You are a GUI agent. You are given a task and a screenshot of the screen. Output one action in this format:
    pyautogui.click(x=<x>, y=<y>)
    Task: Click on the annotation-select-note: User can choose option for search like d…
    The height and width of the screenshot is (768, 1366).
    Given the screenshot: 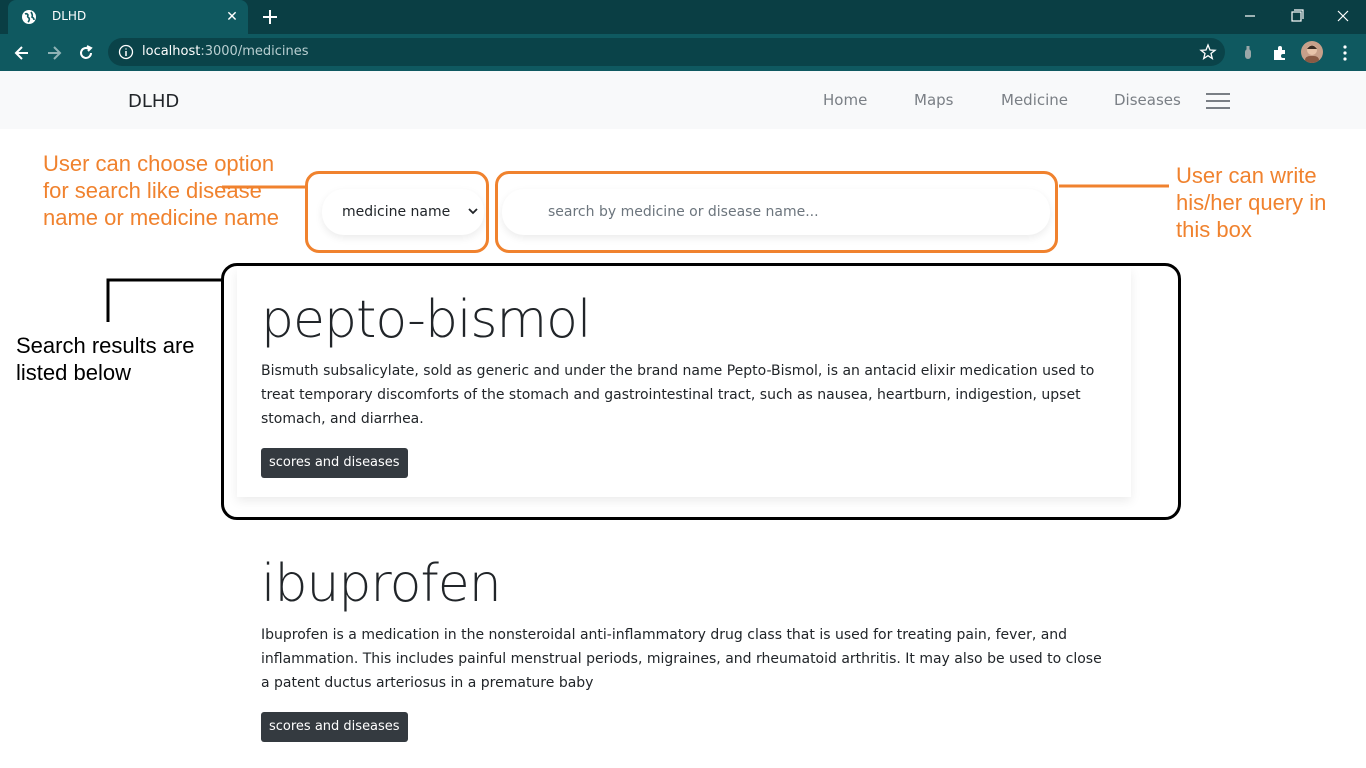 What is the action you would take?
    pyautogui.click(x=161, y=190)
    